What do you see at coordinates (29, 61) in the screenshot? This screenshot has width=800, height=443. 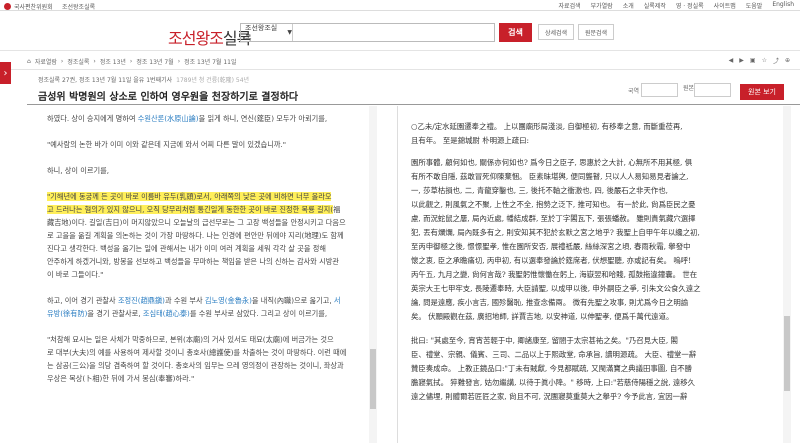 I see `home-icon: ⌂` at bounding box center [29, 61].